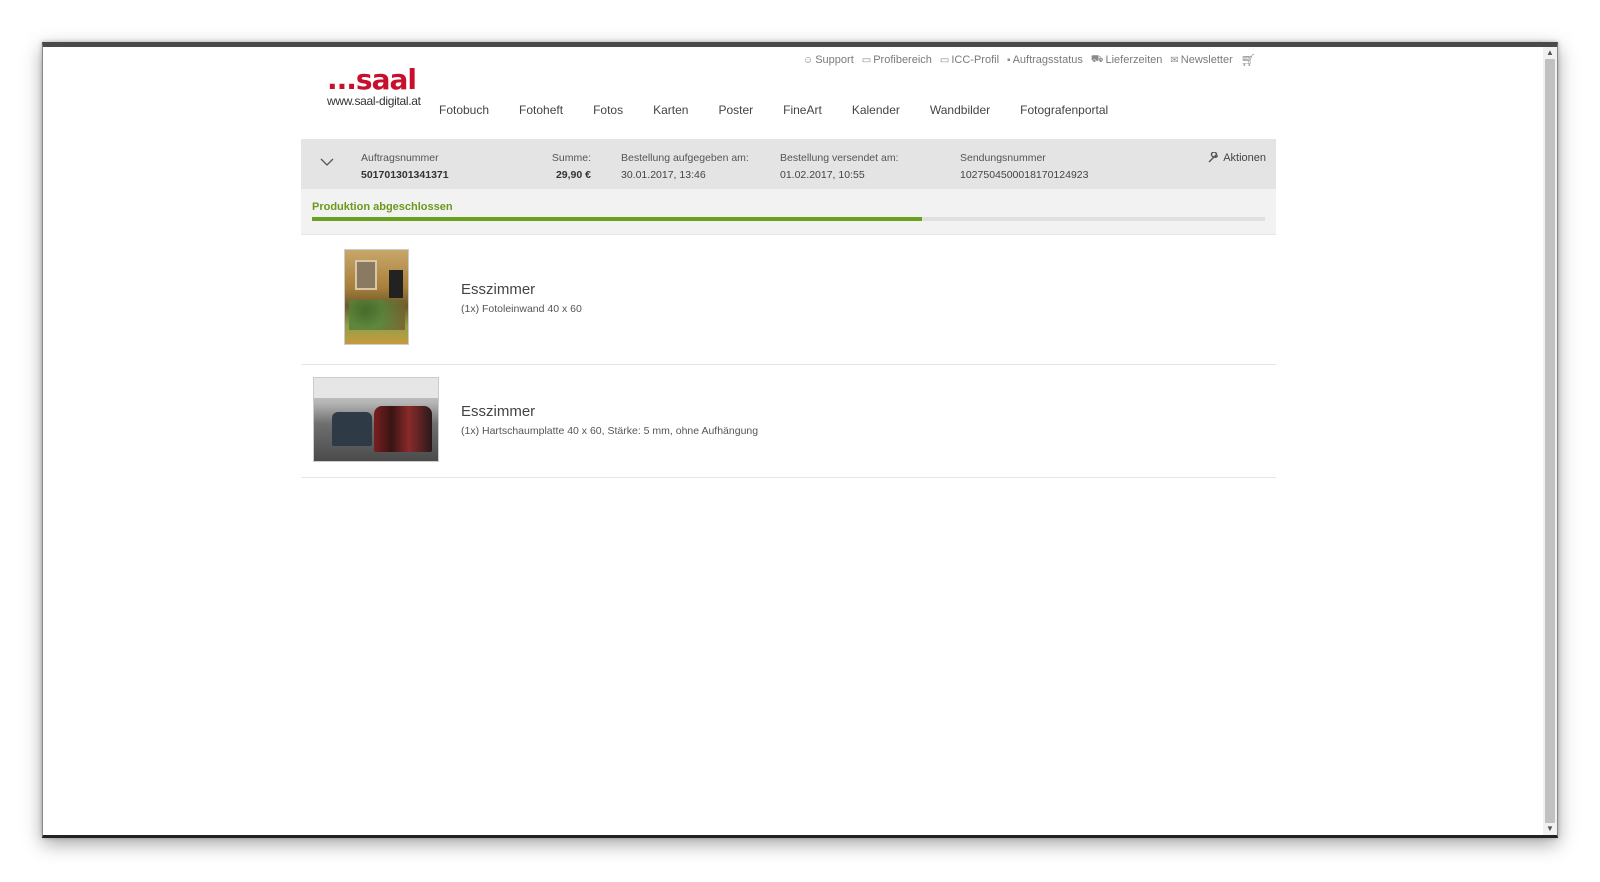 This screenshot has width=1600, height=882. Describe the element at coordinates (521, 309) in the screenshot. I see `item-description: (1x) Fotoleinwand 40 x 60` at that location.